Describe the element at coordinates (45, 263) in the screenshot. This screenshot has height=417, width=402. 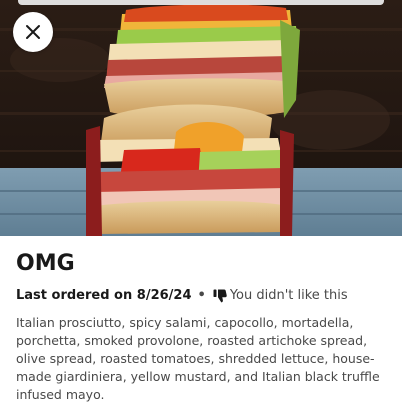
I see `item-title: OMG` at that location.